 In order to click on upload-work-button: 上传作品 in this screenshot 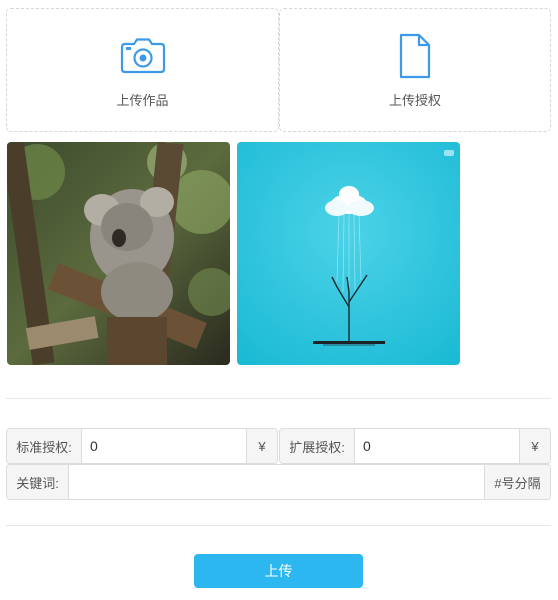, I will do `click(142, 70)`.